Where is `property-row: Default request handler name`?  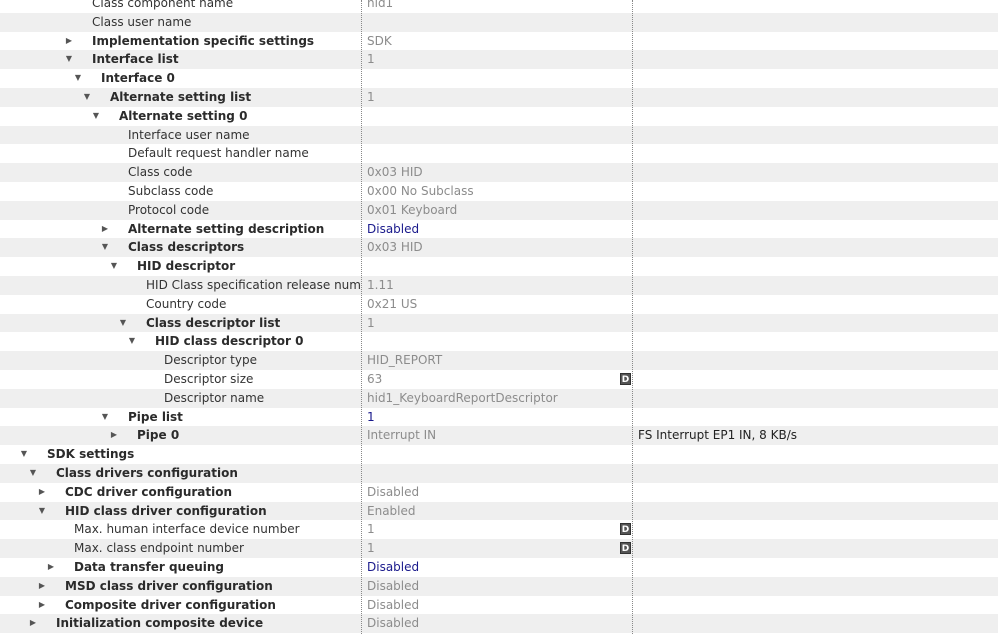 property-row: Default request handler name is located at coordinates (499, 153).